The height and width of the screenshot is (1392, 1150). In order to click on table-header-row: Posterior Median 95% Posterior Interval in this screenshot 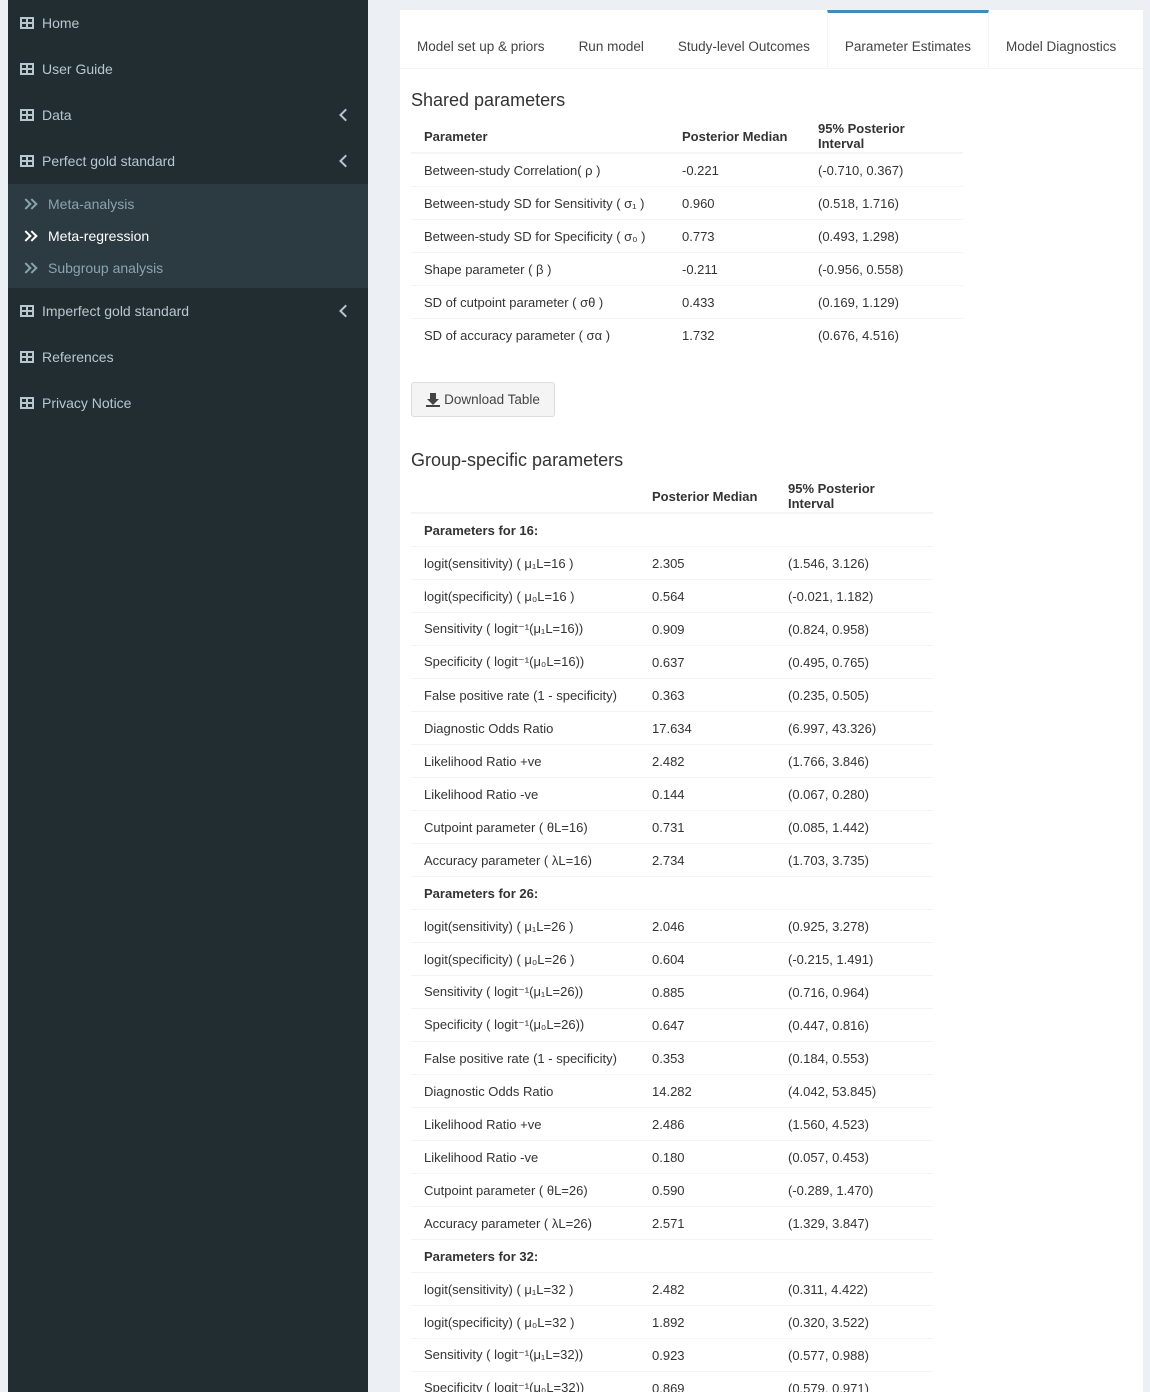, I will do `click(672, 497)`.